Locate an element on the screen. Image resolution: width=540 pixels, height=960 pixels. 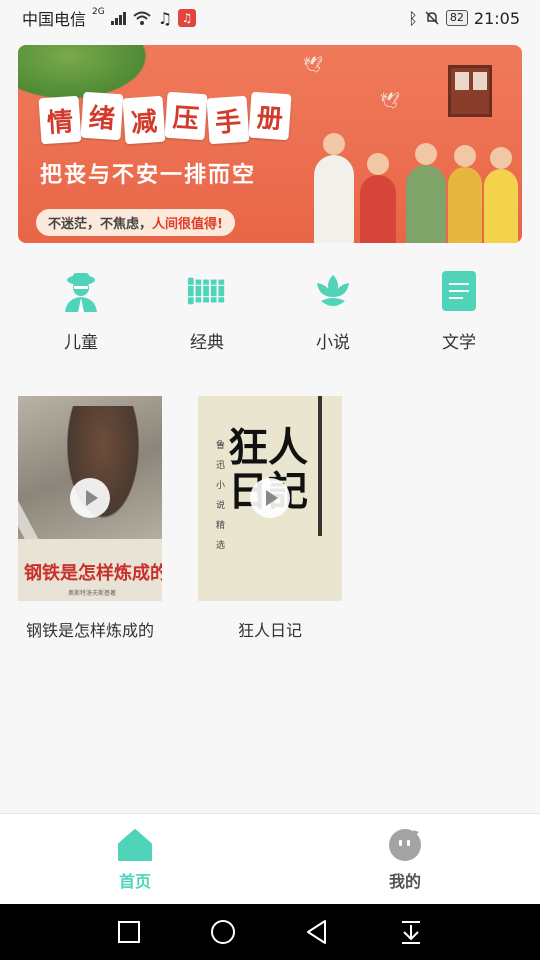
category-label: 小说 is located at coordinates (333, 343).